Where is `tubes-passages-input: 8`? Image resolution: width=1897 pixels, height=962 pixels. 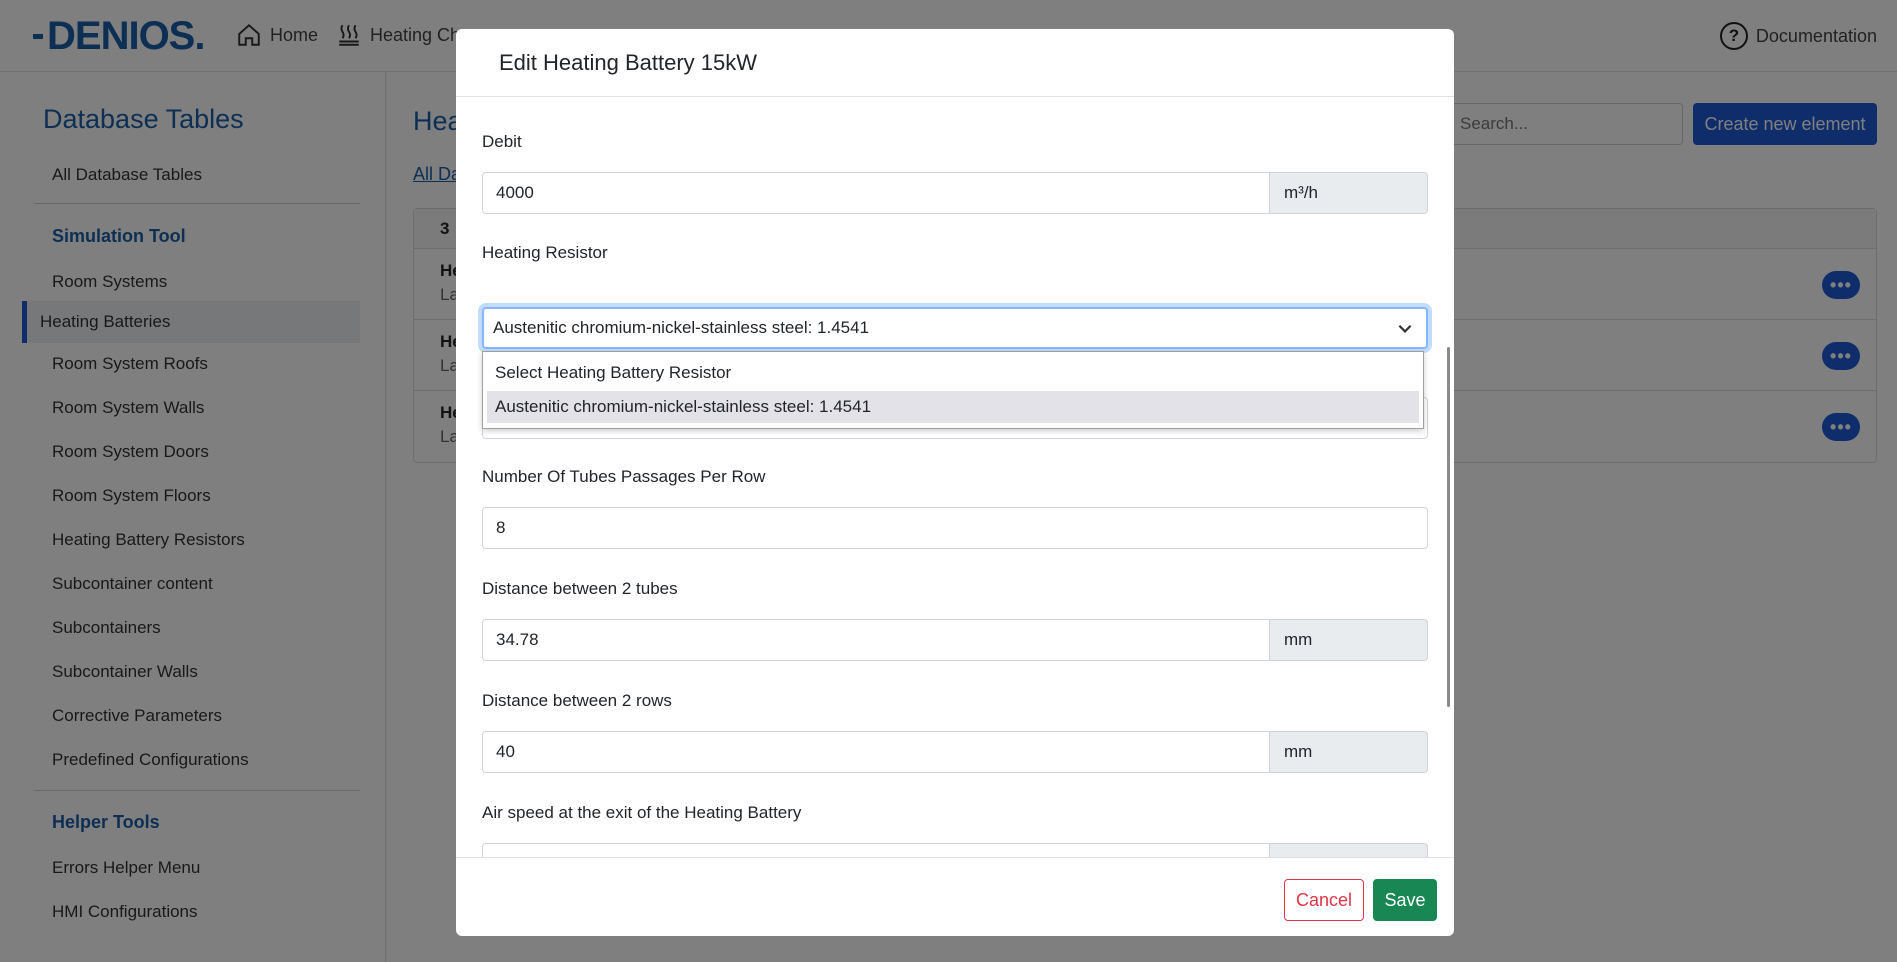 tubes-passages-input: 8 is located at coordinates (955, 528).